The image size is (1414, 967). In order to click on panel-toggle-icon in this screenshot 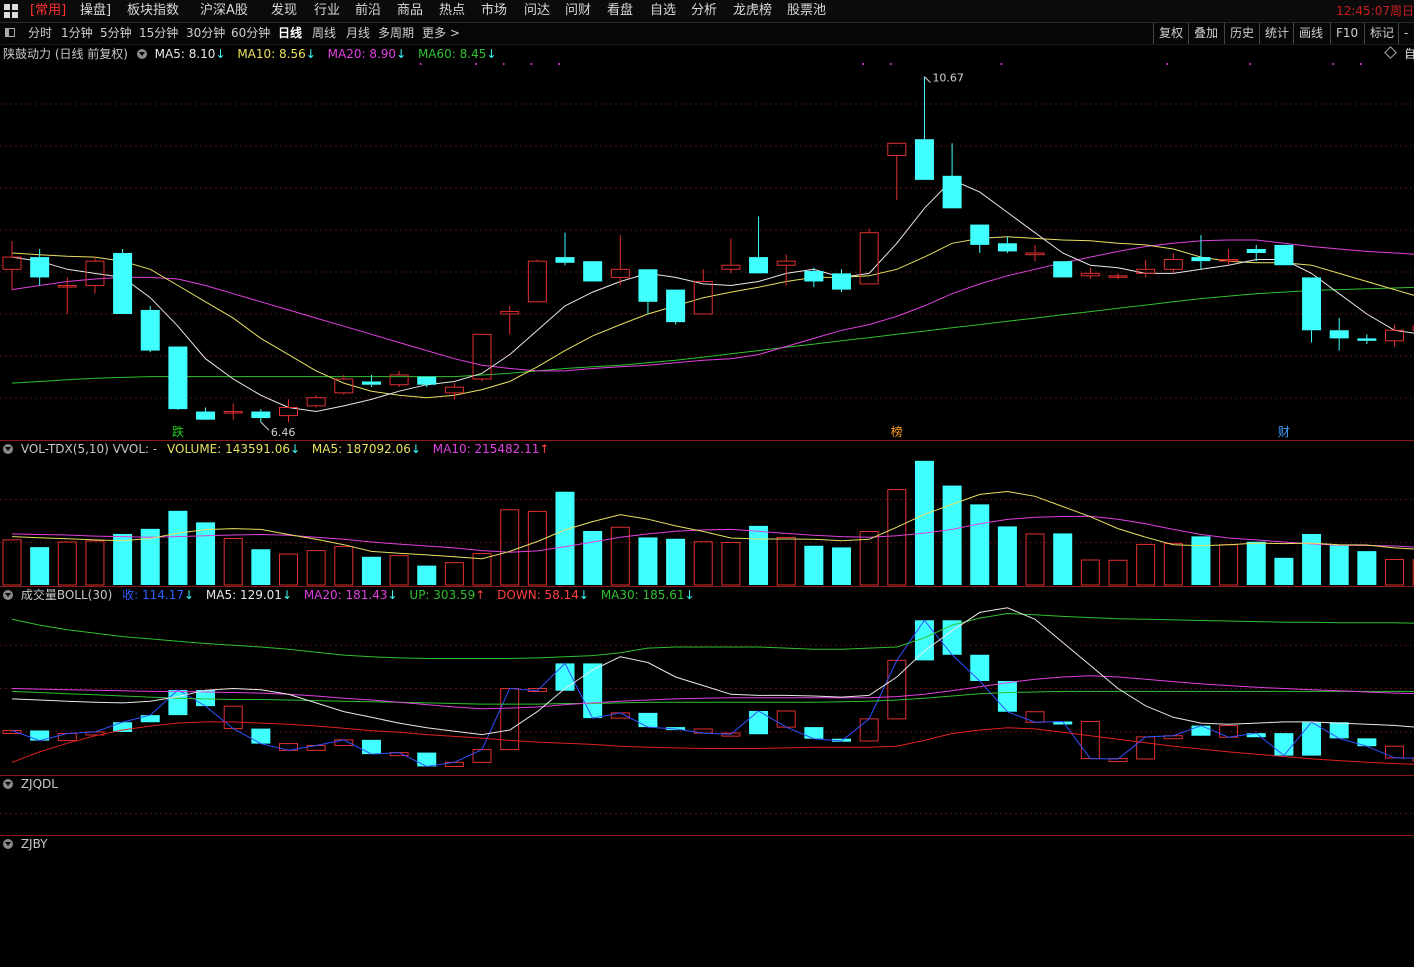, I will do `click(10, 32)`.